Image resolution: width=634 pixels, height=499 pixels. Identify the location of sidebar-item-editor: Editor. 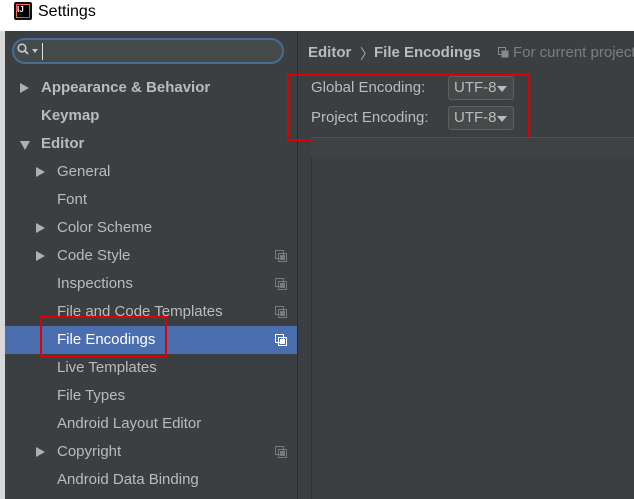
(151, 144).